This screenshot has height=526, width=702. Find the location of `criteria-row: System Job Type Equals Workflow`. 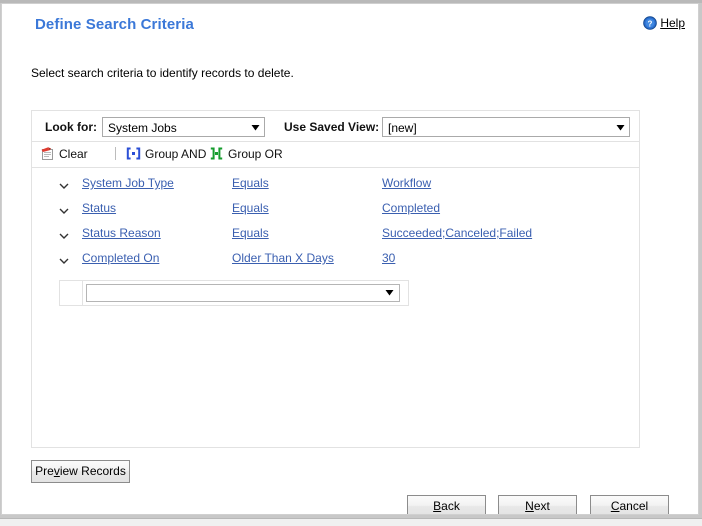

criteria-row: System Job Type Equals Workflow is located at coordinates (335, 183).